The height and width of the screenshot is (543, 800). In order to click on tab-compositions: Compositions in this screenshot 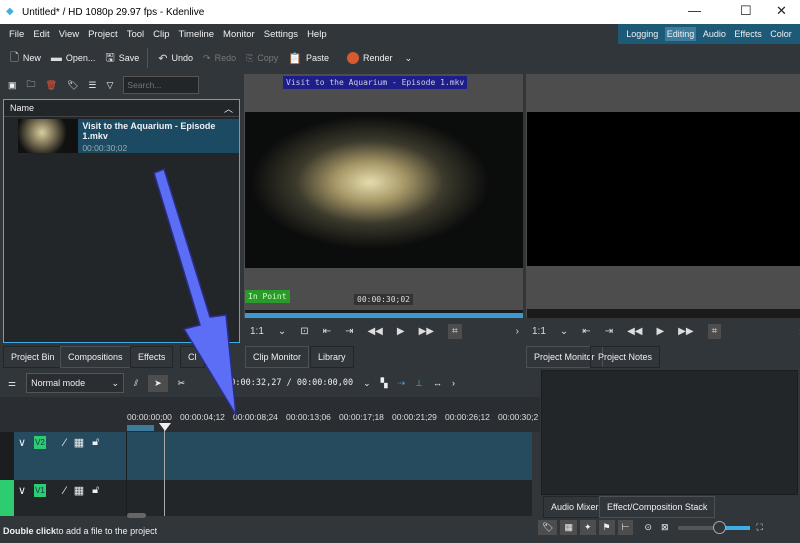, I will do `click(95, 357)`.